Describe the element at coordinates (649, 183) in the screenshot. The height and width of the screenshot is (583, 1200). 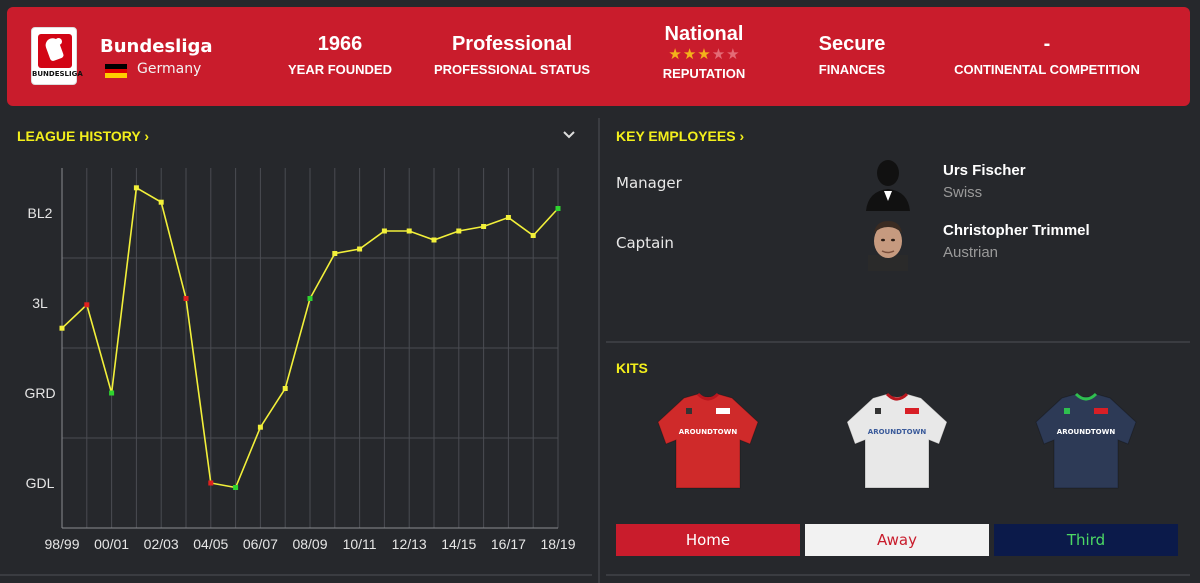
I see `manager-role-label: Manager` at that location.